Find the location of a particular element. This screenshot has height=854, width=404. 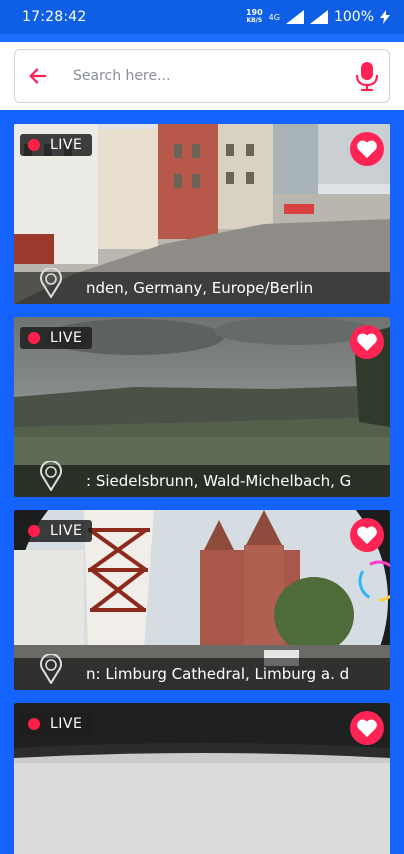

app-bar is located at coordinates (202, 38).